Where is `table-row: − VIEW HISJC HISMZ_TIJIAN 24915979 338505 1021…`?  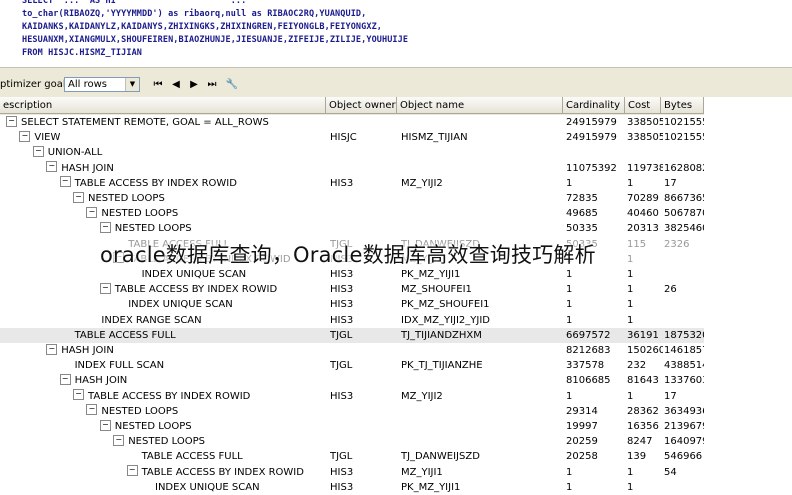 table-row: − VIEW HISJC HISMZ_TIJIAN 24915979 338505 1021… is located at coordinates (352, 137).